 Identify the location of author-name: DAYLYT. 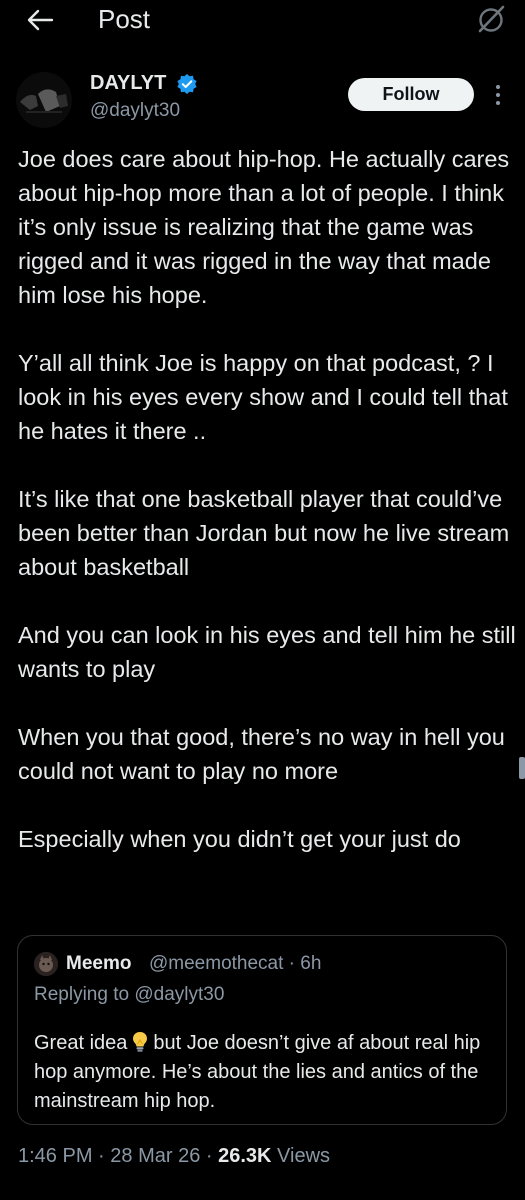
(128, 83).